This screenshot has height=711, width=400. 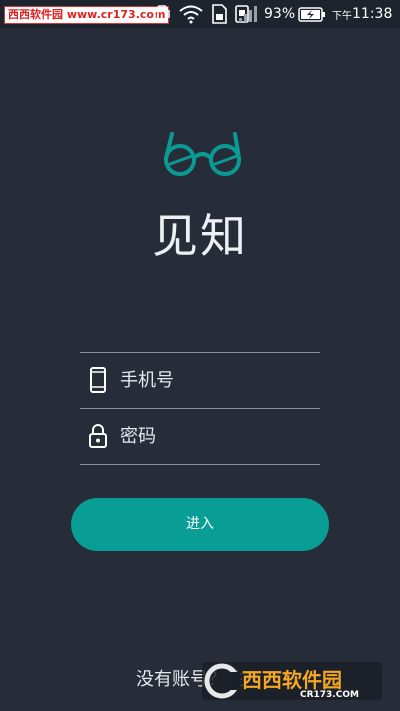 What do you see at coordinates (200, 524) in the screenshot?
I see `enter-button: 进入` at bounding box center [200, 524].